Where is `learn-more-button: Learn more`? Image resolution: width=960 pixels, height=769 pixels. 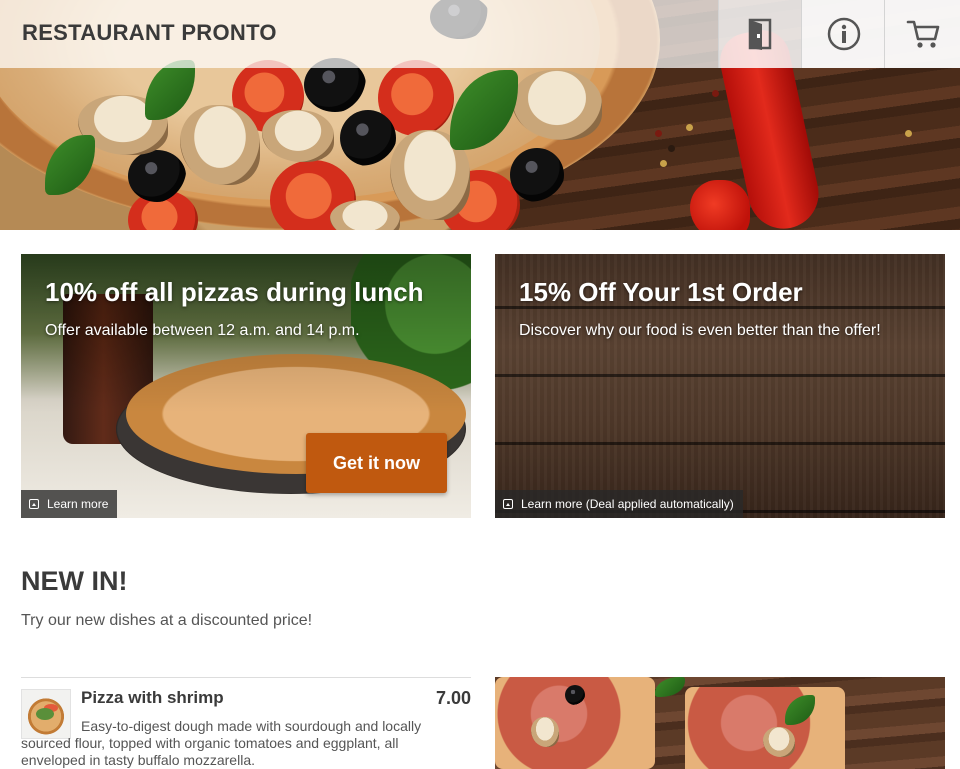
learn-more-button: Learn more is located at coordinates (69, 504).